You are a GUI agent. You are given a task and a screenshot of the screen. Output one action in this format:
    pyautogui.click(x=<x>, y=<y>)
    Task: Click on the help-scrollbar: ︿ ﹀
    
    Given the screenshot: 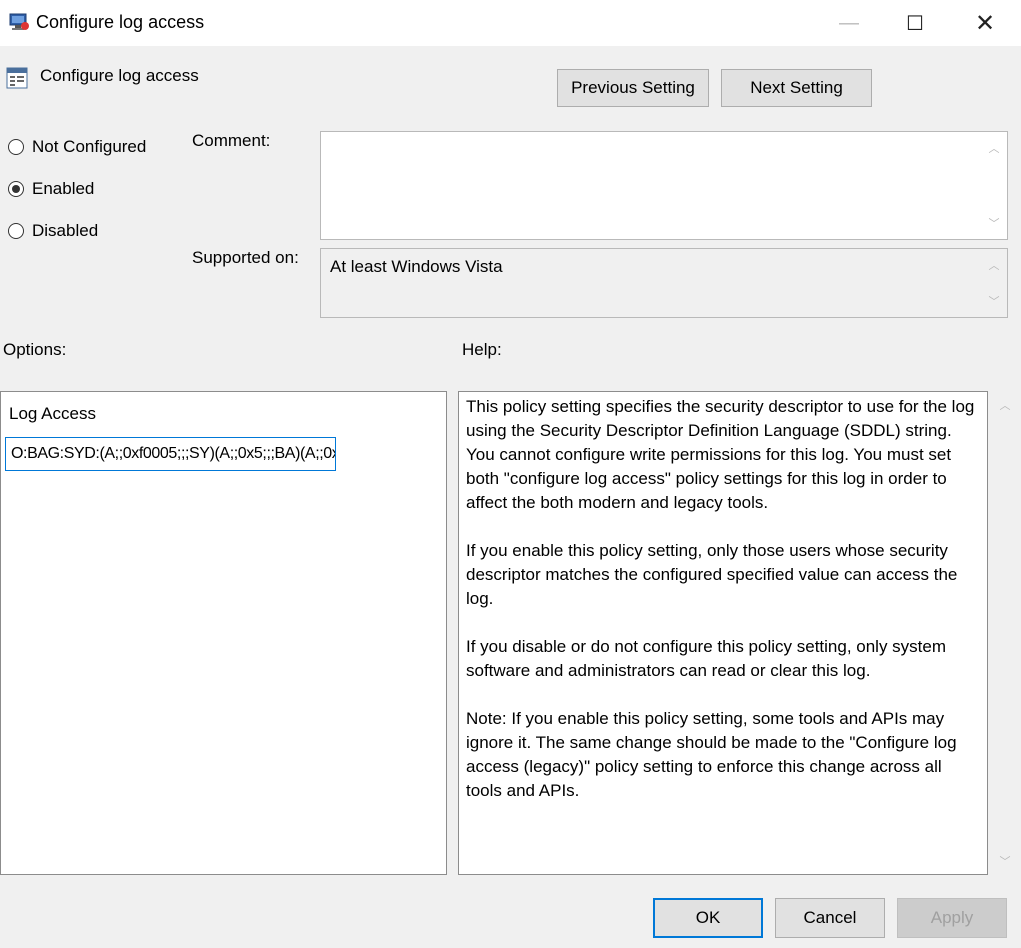 What is the action you would take?
    pyautogui.click(x=1004, y=633)
    